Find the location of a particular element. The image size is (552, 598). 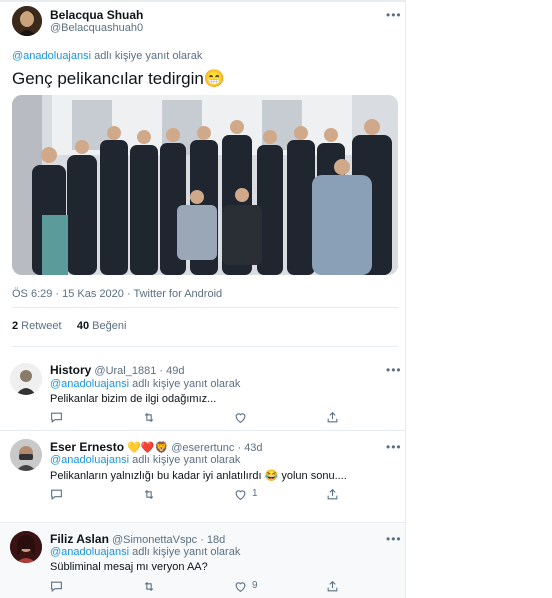

reply-header: Eser Ernesto 💛❤️🦁 @eserertunc · 43d is located at coordinates (156, 447).